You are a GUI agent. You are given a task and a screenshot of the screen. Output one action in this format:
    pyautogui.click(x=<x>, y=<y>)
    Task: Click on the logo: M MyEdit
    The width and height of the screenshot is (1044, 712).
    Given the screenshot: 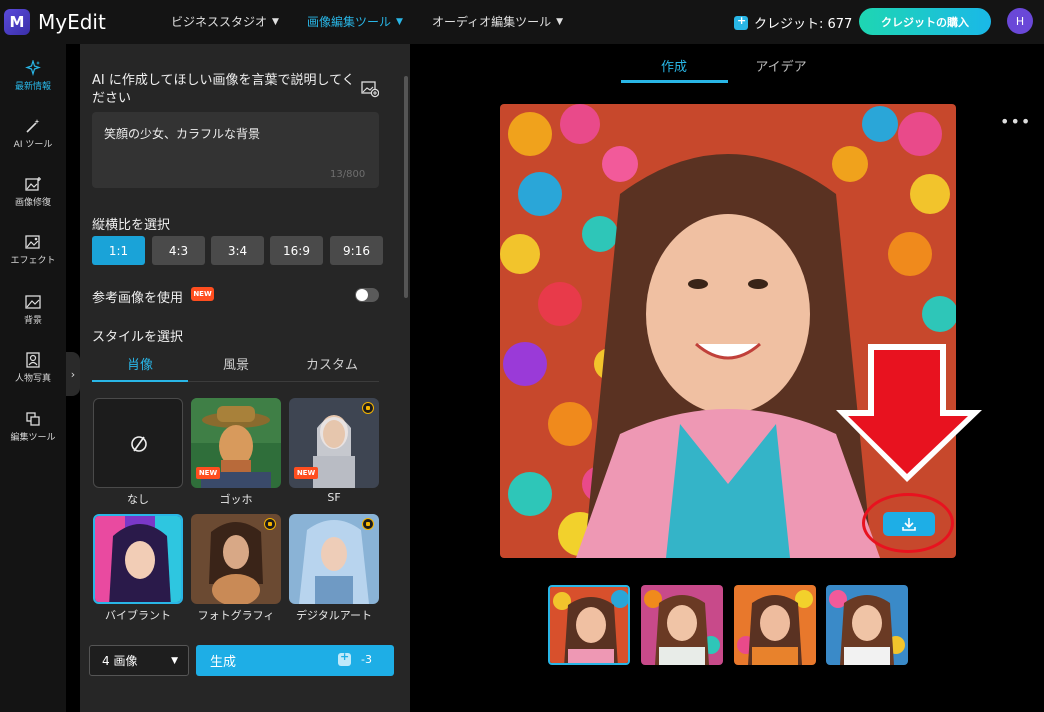 What is the action you would take?
    pyautogui.click(x=55, y=22)
    